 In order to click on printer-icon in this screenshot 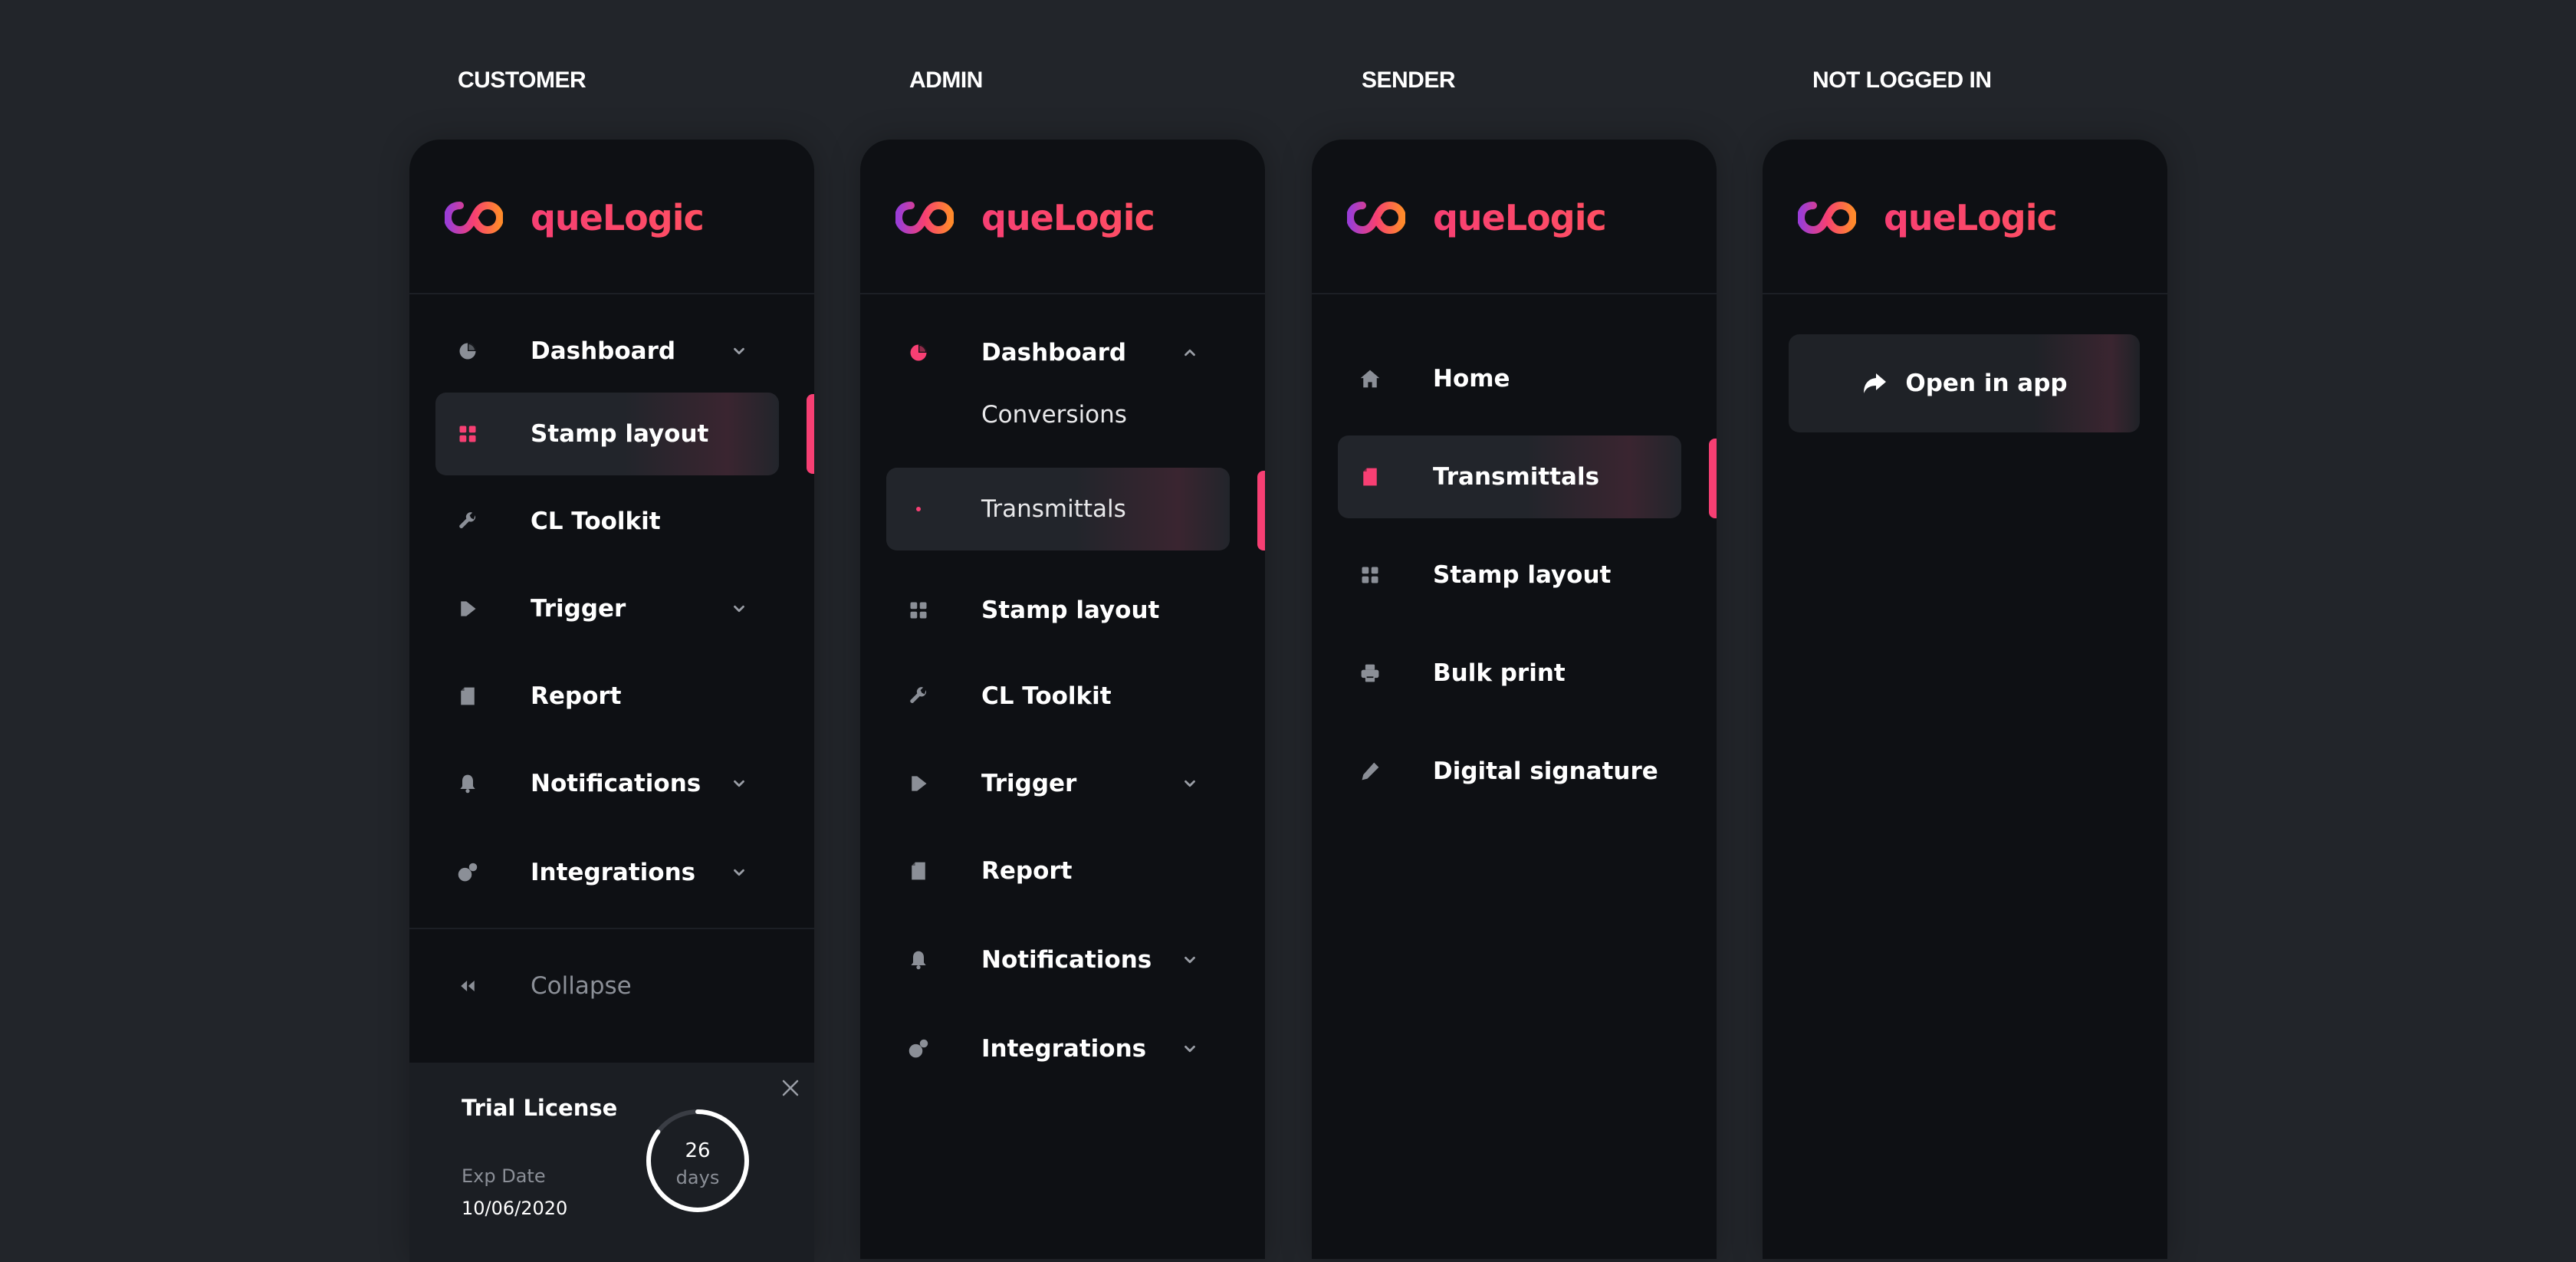, I will do `click(1370, 673)`.